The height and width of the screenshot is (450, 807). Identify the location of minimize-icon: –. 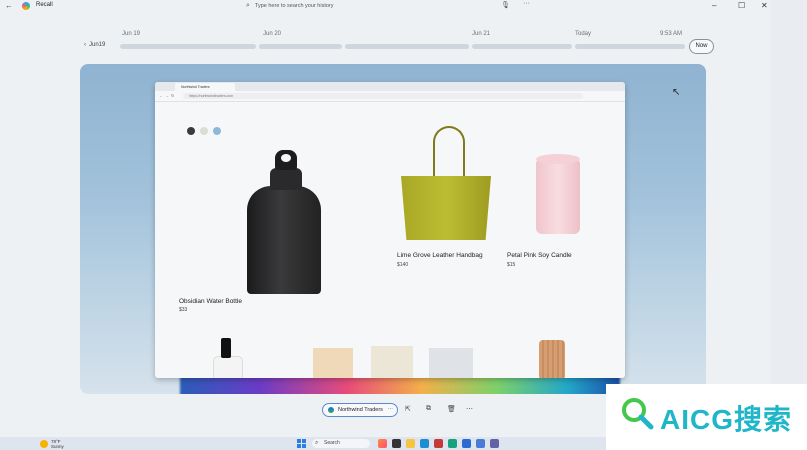
(714, 5).